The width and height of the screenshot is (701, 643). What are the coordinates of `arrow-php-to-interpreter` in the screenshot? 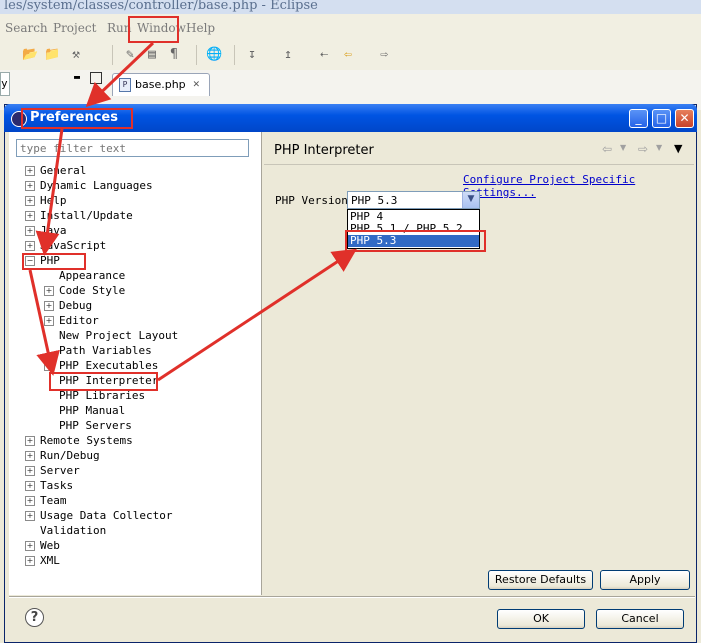 It's located at (44, 322).